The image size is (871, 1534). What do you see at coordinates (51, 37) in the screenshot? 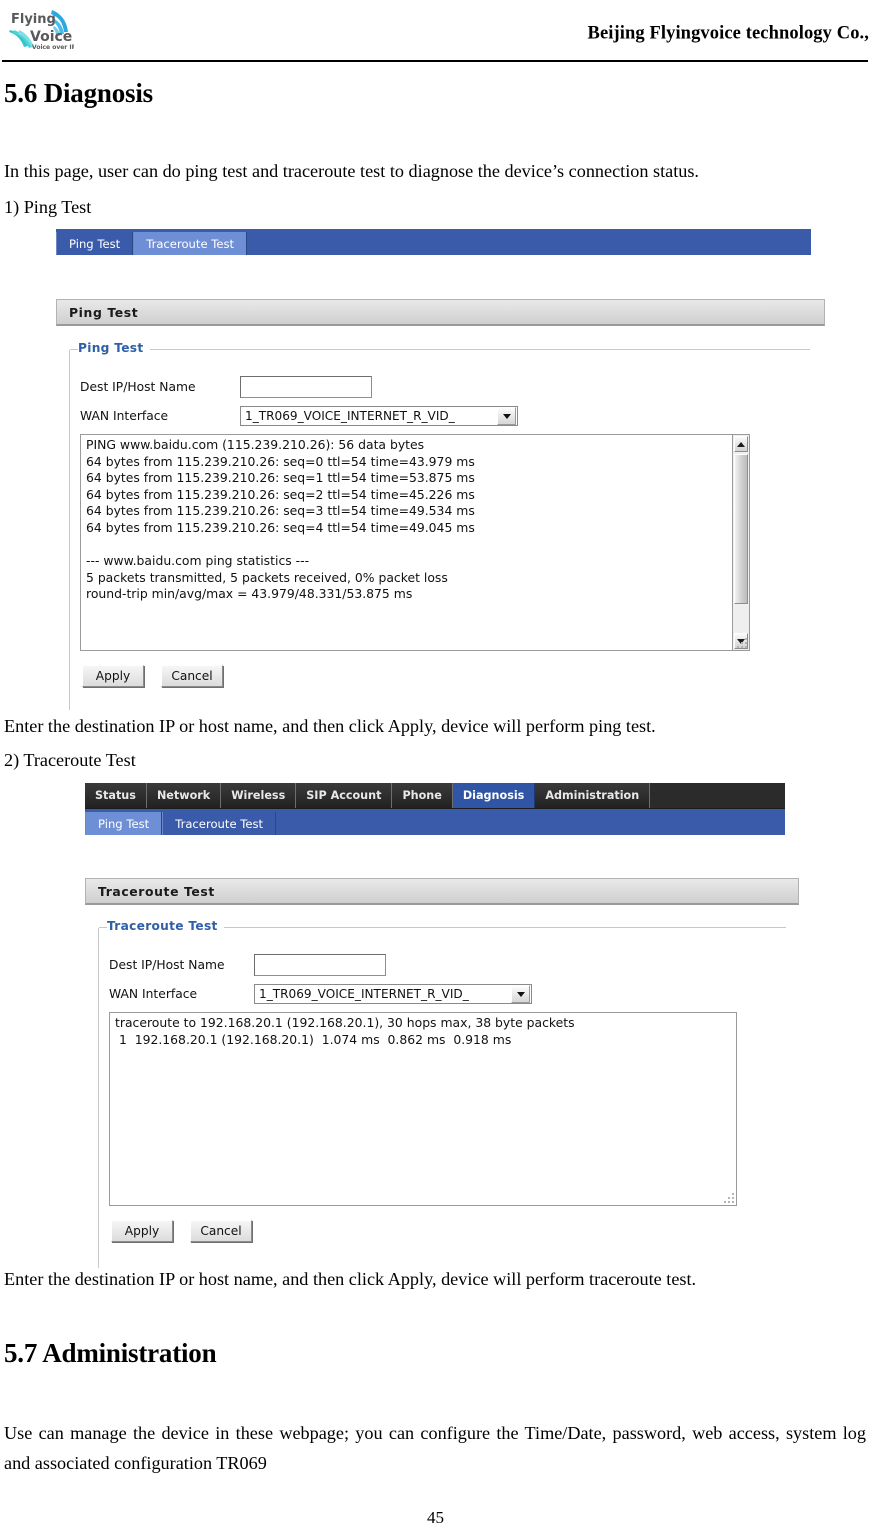
I see `svg-text: Voice` at bounding box center [51, 37].